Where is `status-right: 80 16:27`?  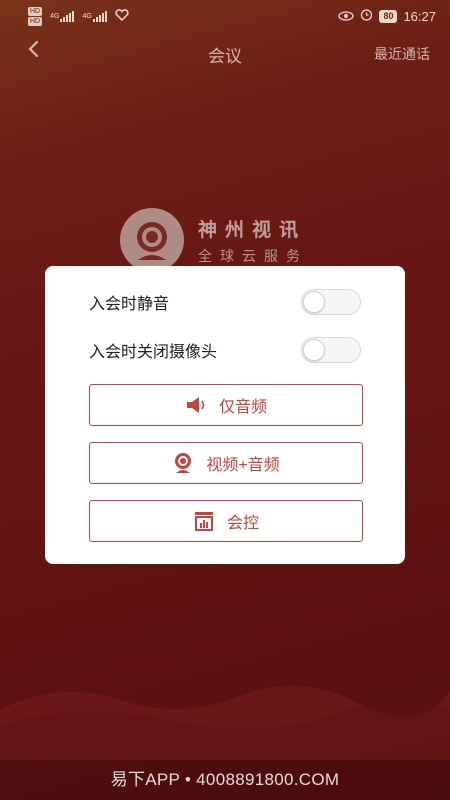
status-right: 80 16:27 is located at coordinates (387, 16).